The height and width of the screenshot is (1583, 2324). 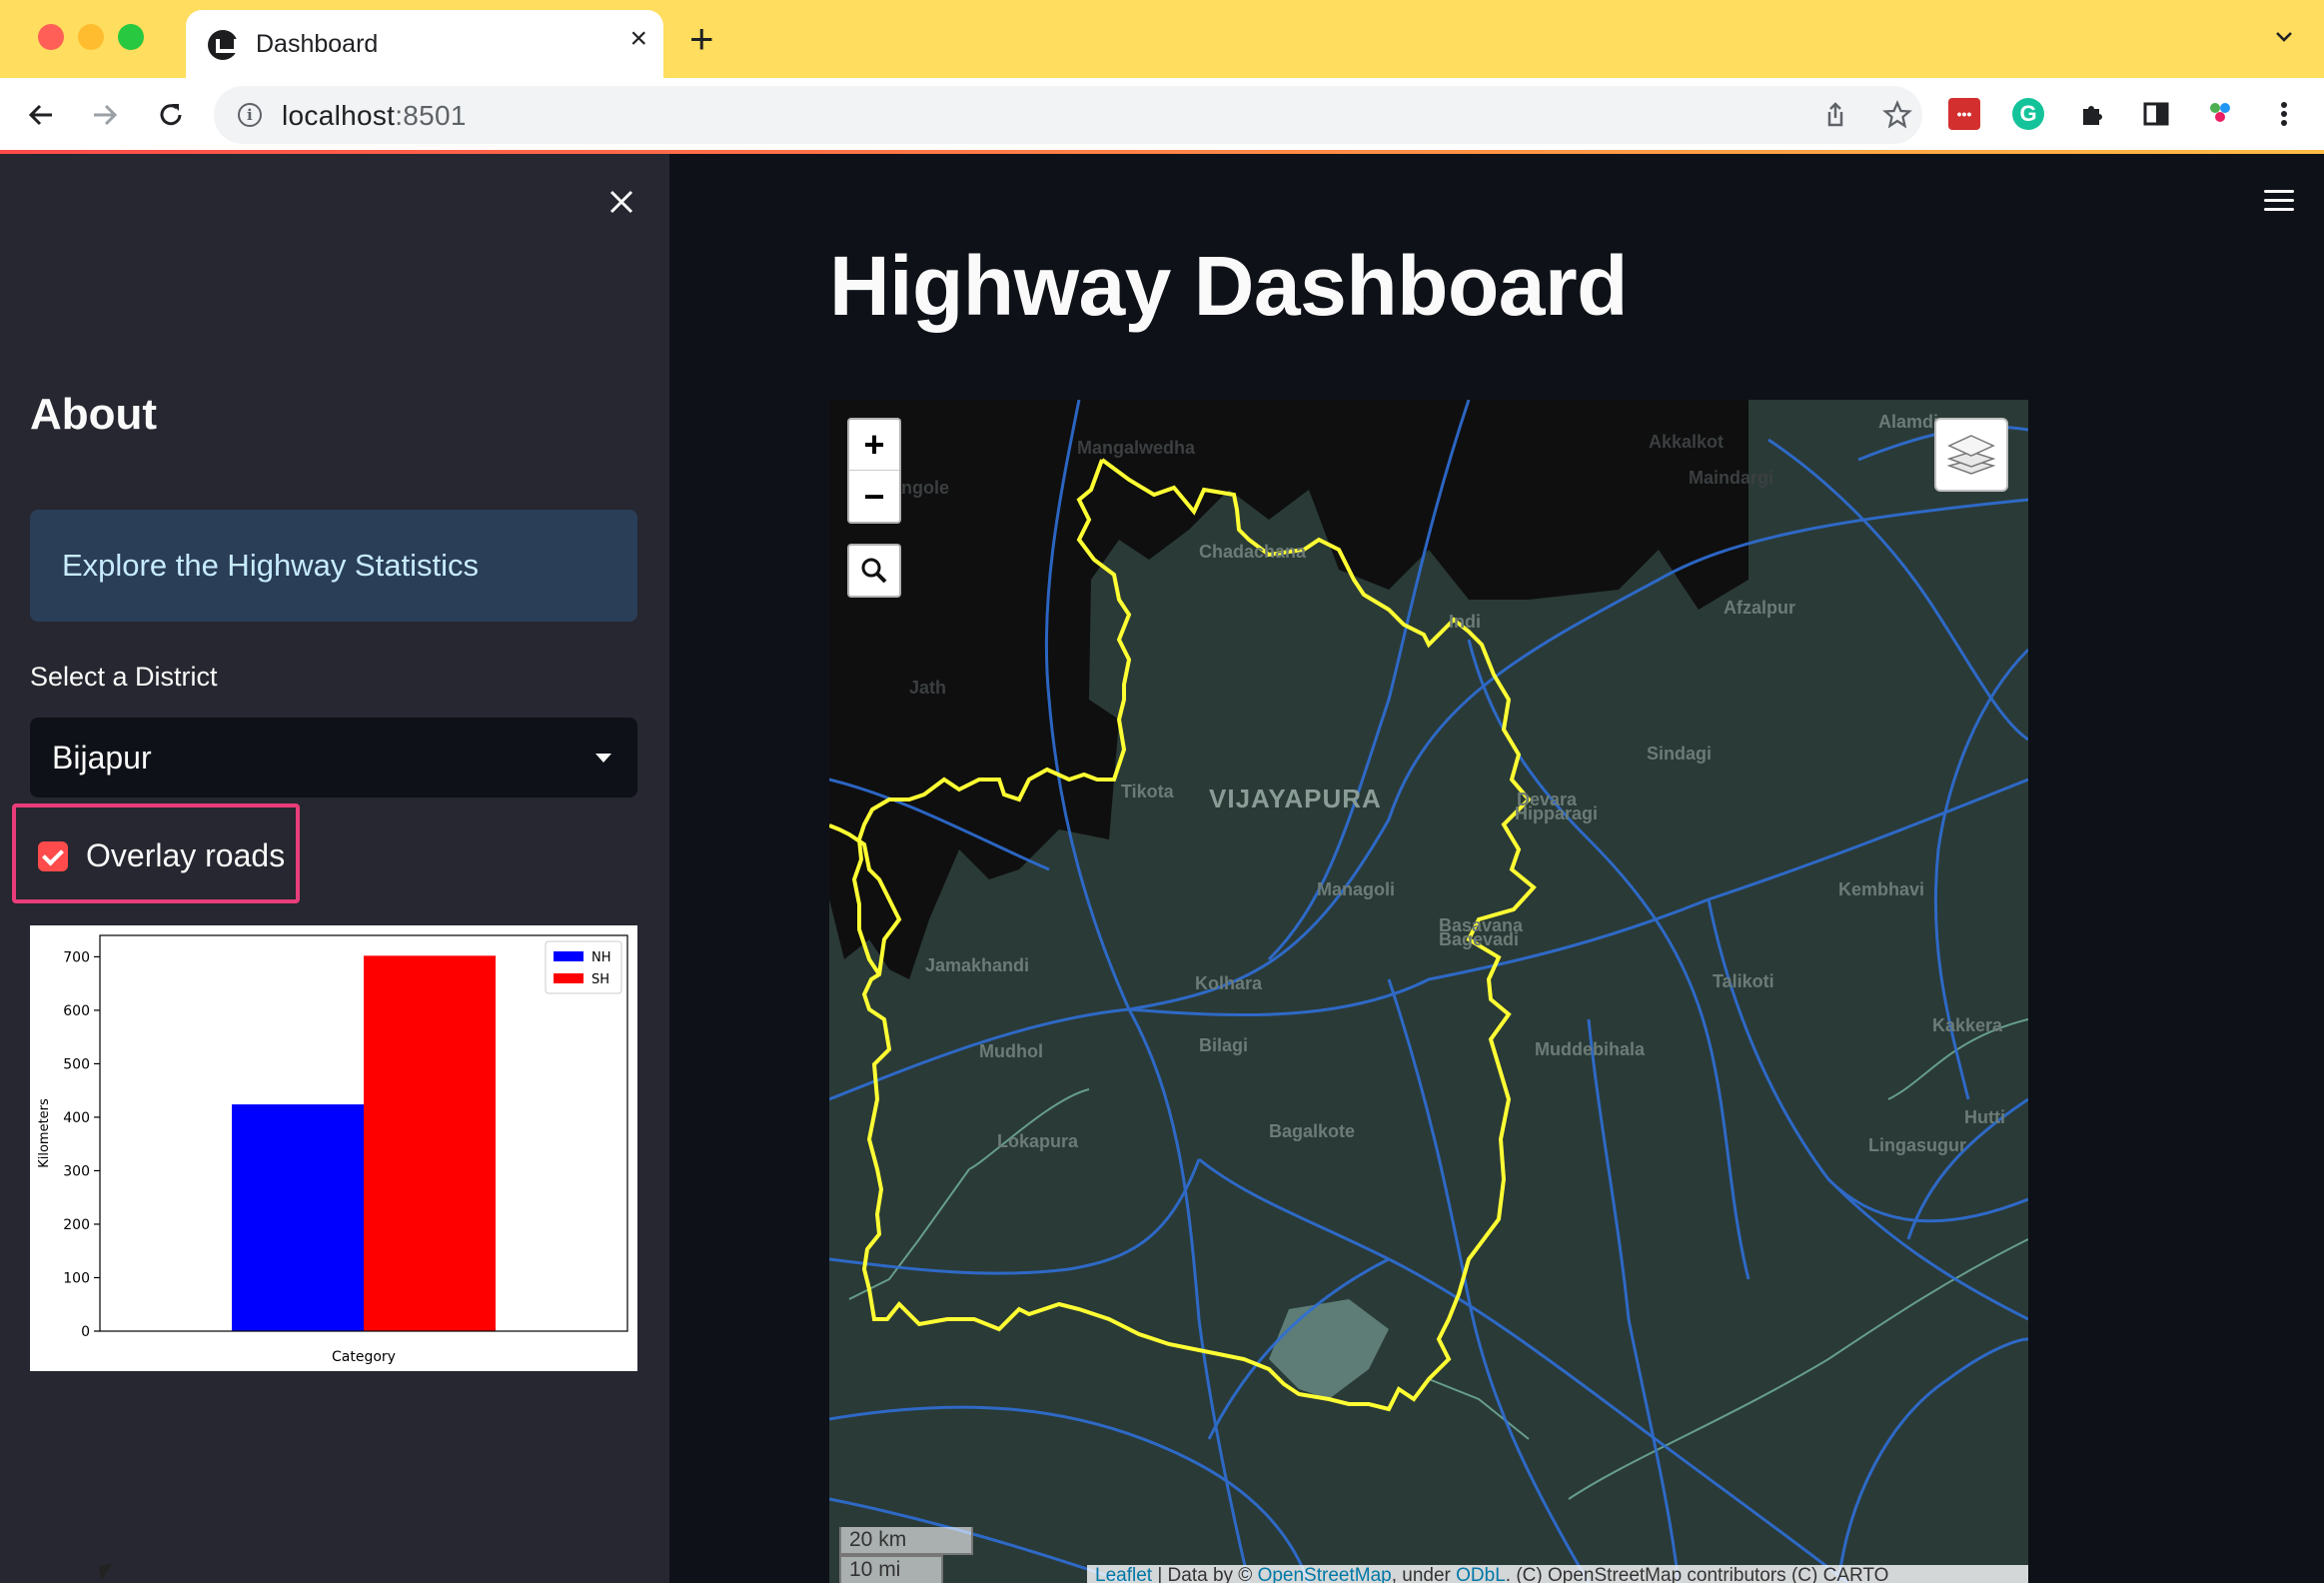 I want to click on map-label-indi: Indi, so click(x=1465, y=622).